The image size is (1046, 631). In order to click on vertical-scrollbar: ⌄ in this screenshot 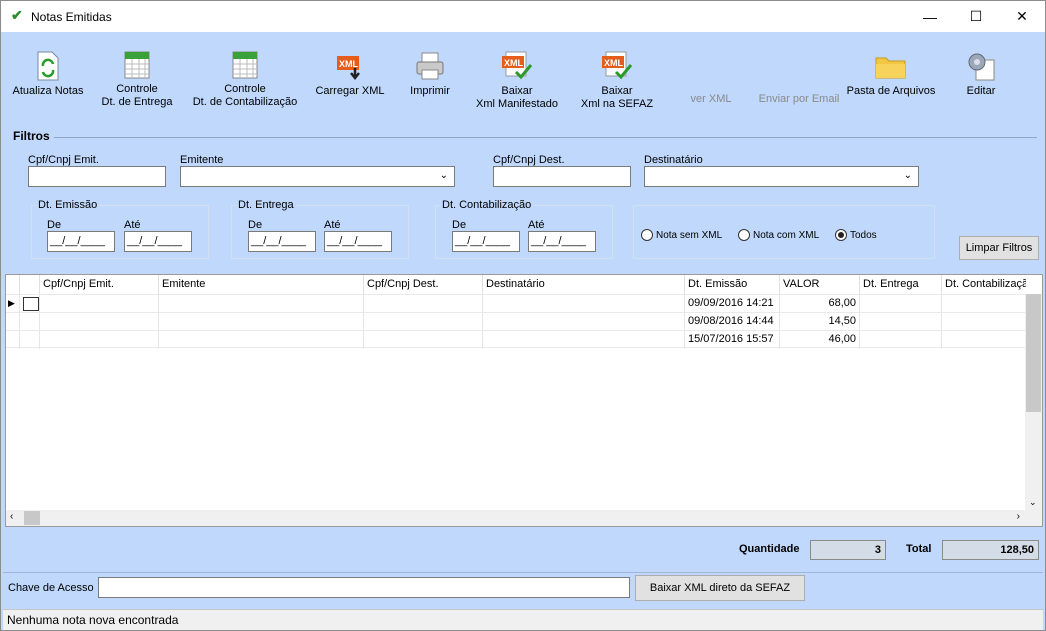, I will do `click(1033, 402)`.